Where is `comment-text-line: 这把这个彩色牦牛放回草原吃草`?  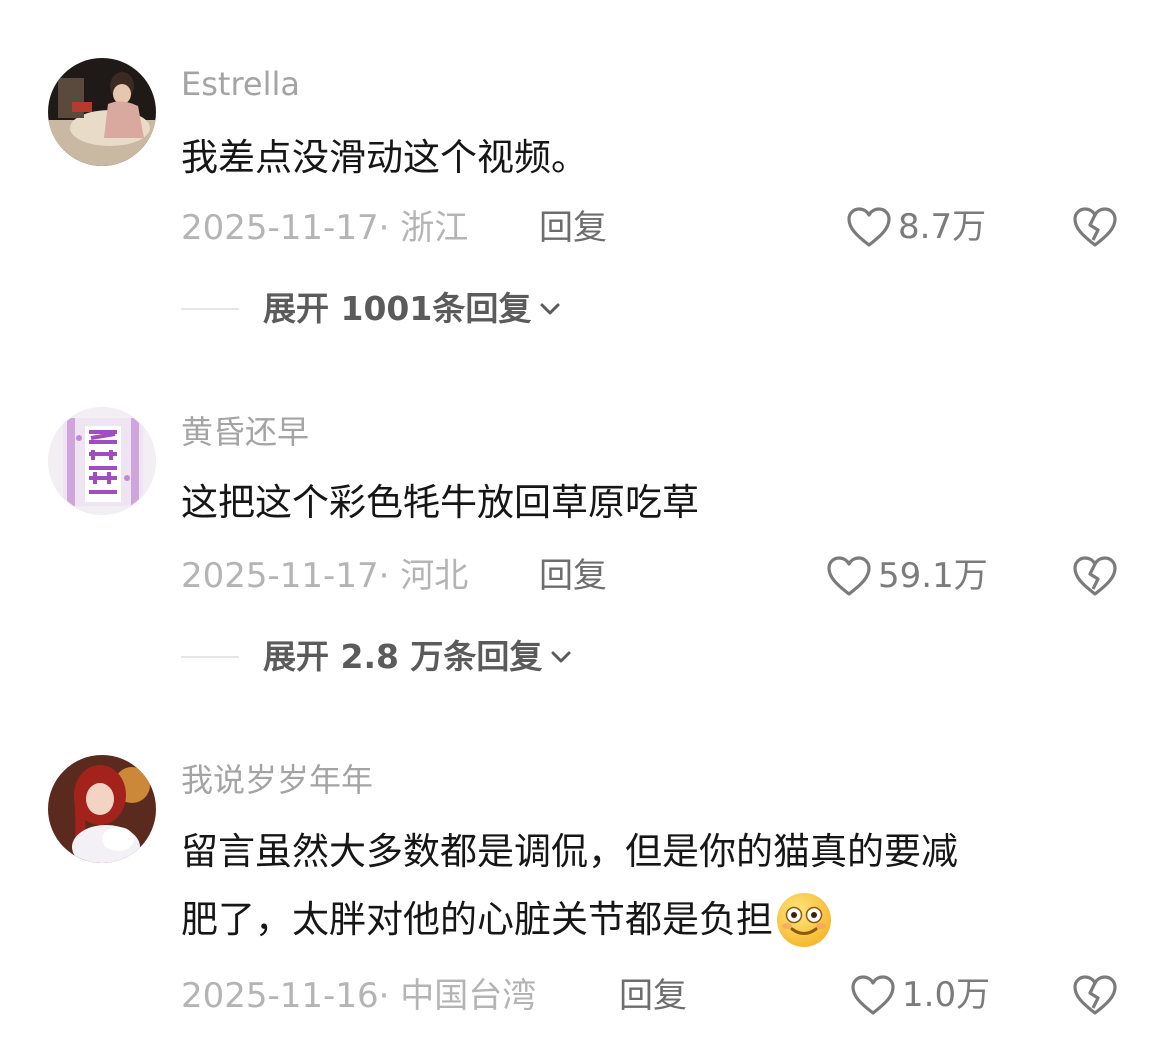
comment-text-line: 这把这个彩色牦牛放回草原吃草 is located at coordinates (440, 502).